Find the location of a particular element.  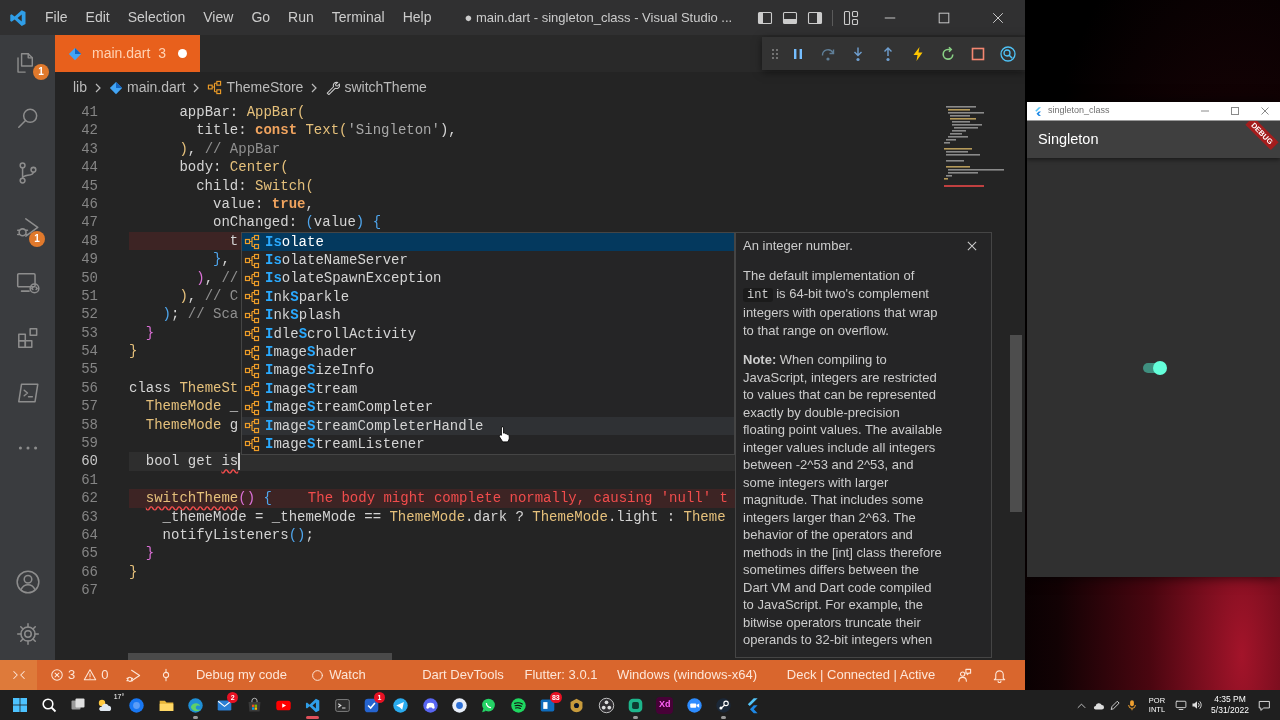

monitor-icon is located at coordinates (1181, 705).